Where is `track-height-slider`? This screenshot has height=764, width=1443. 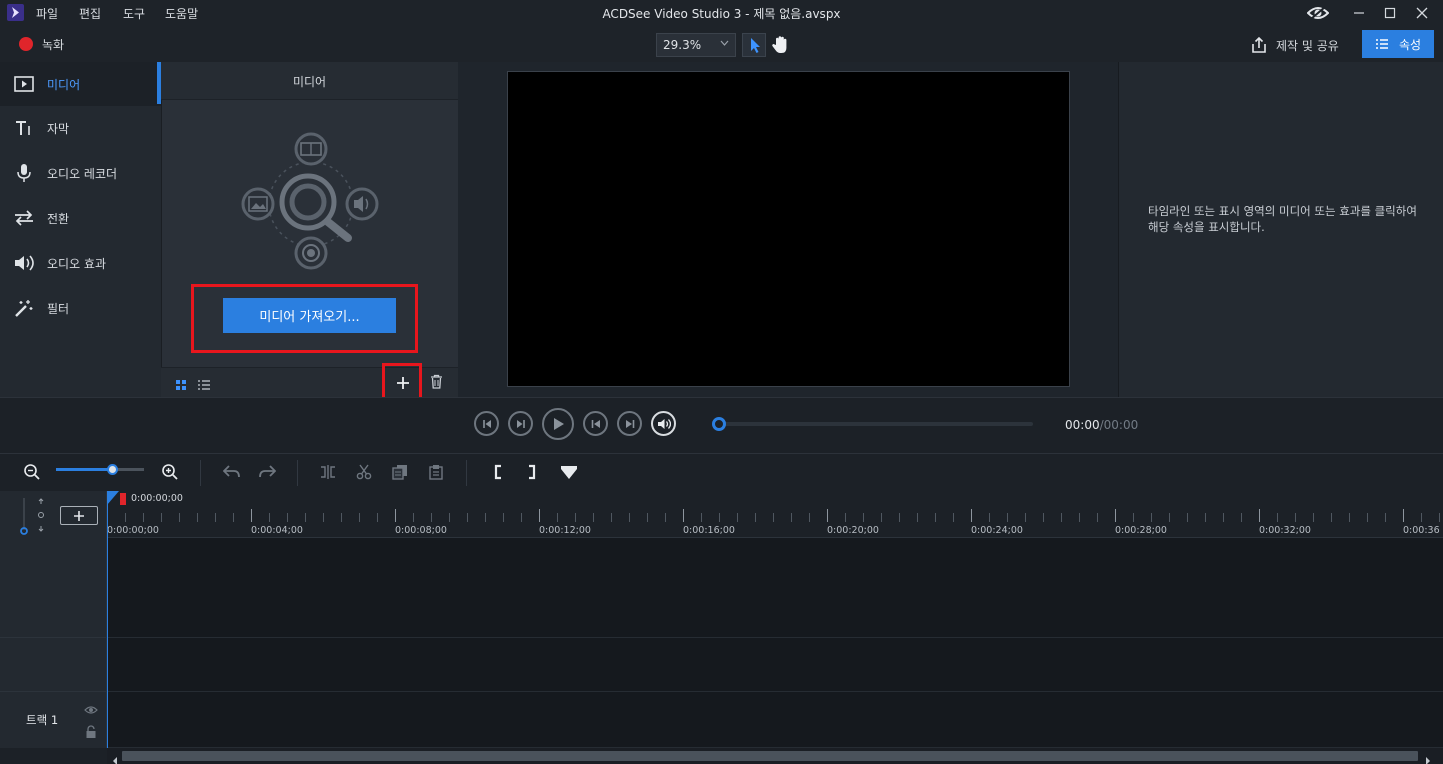 track-height-slider is located at coordinates (24, 516).